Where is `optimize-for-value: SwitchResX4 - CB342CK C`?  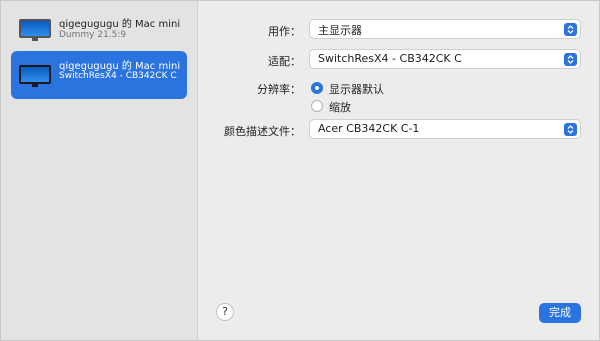
optimize-for-value: SwitchResX4 - CB342CK C is located at coordinates (390, 58).